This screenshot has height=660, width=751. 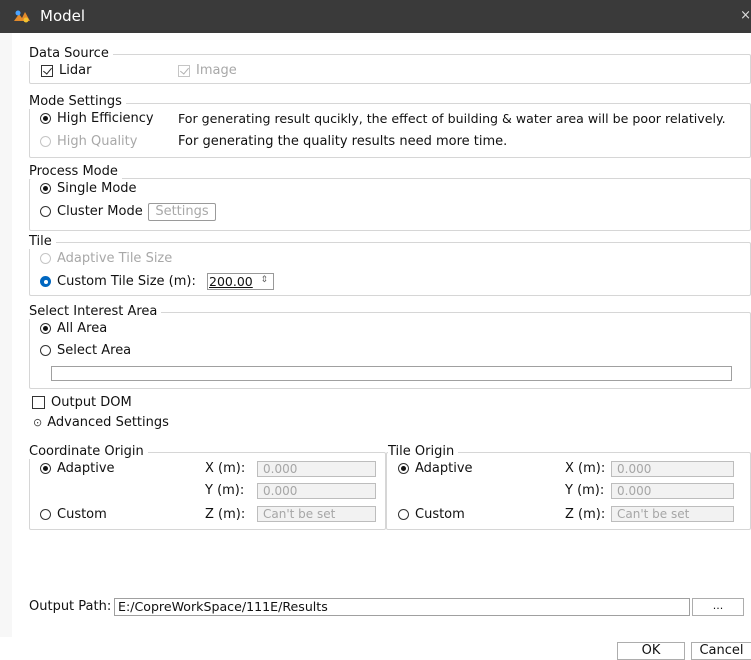 I want to click on tile-origin-custom-radio: Custom, so click(x=431, y=514).